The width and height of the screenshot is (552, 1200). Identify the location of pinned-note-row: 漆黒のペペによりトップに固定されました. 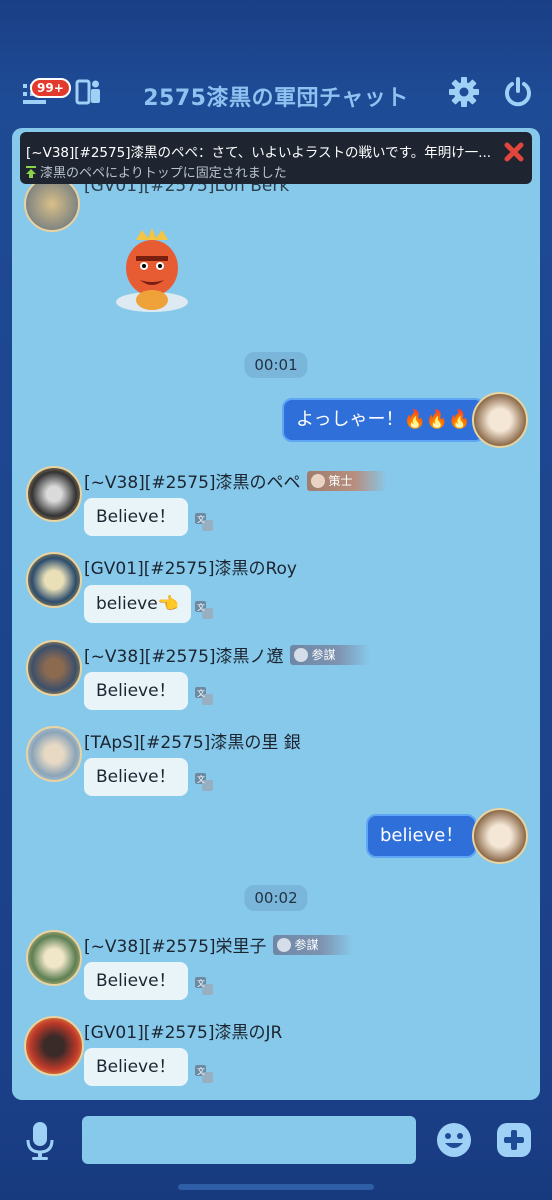
(156, 171).